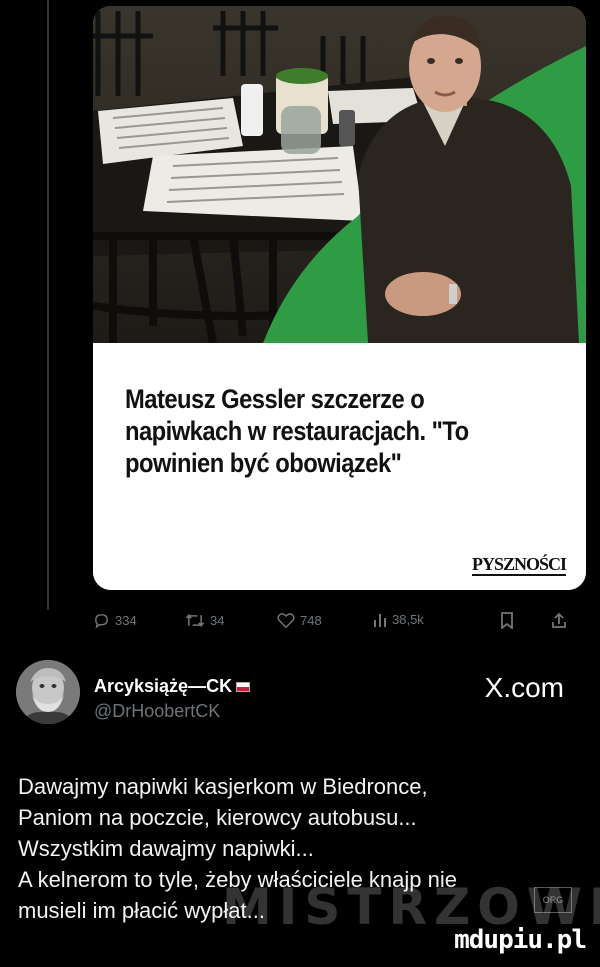  I want to click on retweet-button: 34, so click(204, 620).